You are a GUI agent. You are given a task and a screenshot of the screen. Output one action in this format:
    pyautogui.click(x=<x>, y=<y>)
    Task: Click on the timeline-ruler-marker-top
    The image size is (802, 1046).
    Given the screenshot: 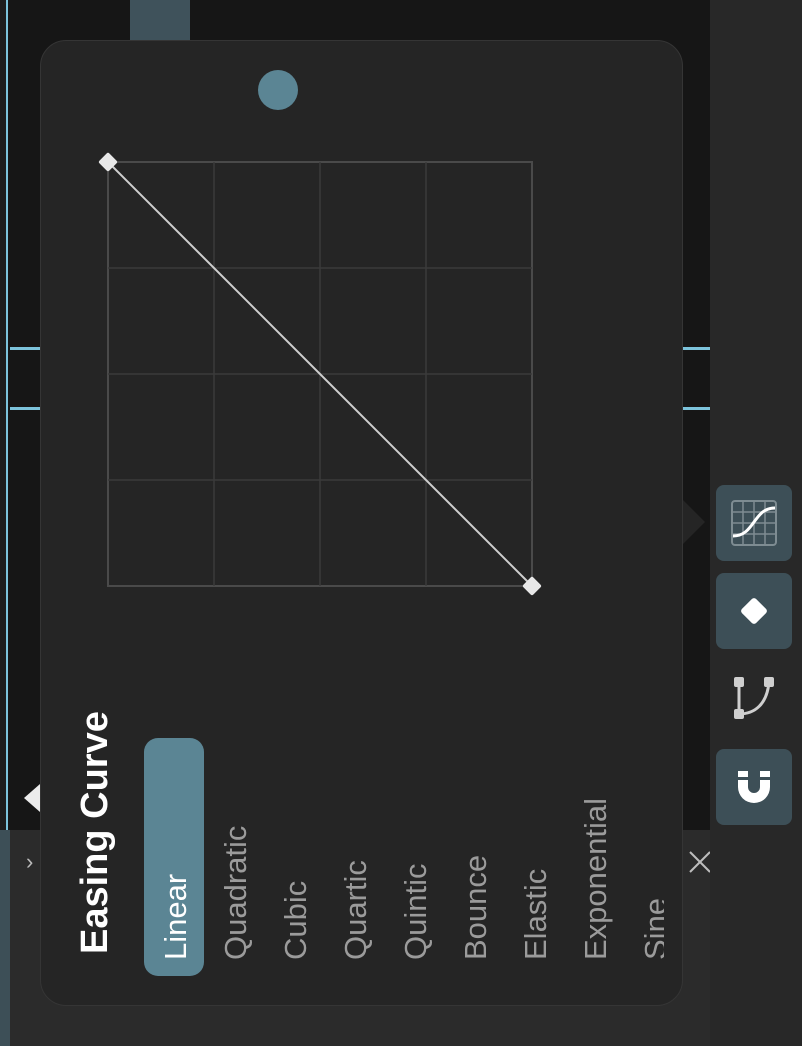 What is the action you would take?
    pyautogui.click(x=160, y=20)
    